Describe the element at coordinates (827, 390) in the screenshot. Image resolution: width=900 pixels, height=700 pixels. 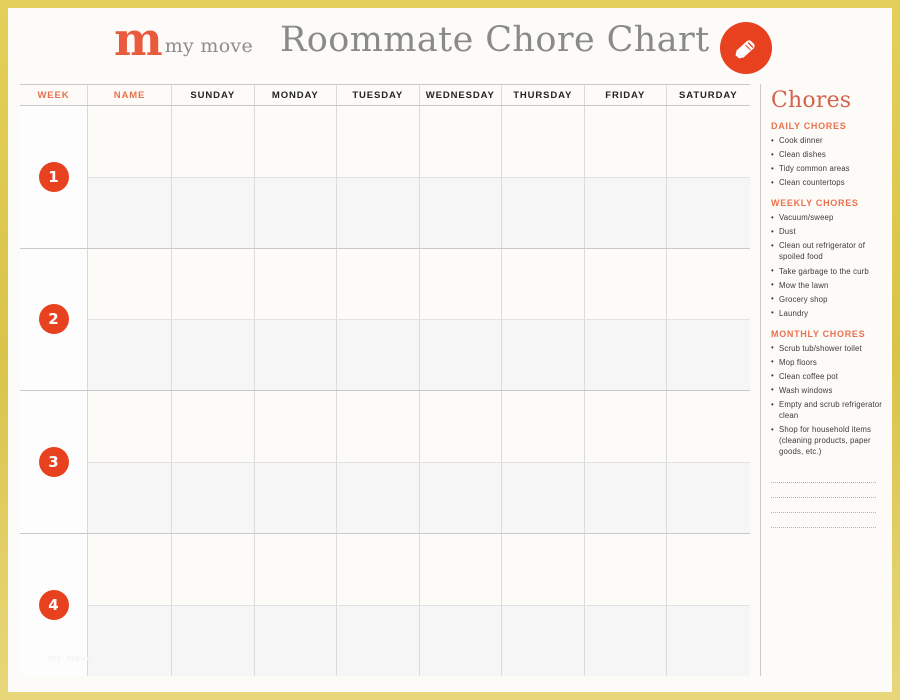
I see `list-item: Wash windows` at that location.